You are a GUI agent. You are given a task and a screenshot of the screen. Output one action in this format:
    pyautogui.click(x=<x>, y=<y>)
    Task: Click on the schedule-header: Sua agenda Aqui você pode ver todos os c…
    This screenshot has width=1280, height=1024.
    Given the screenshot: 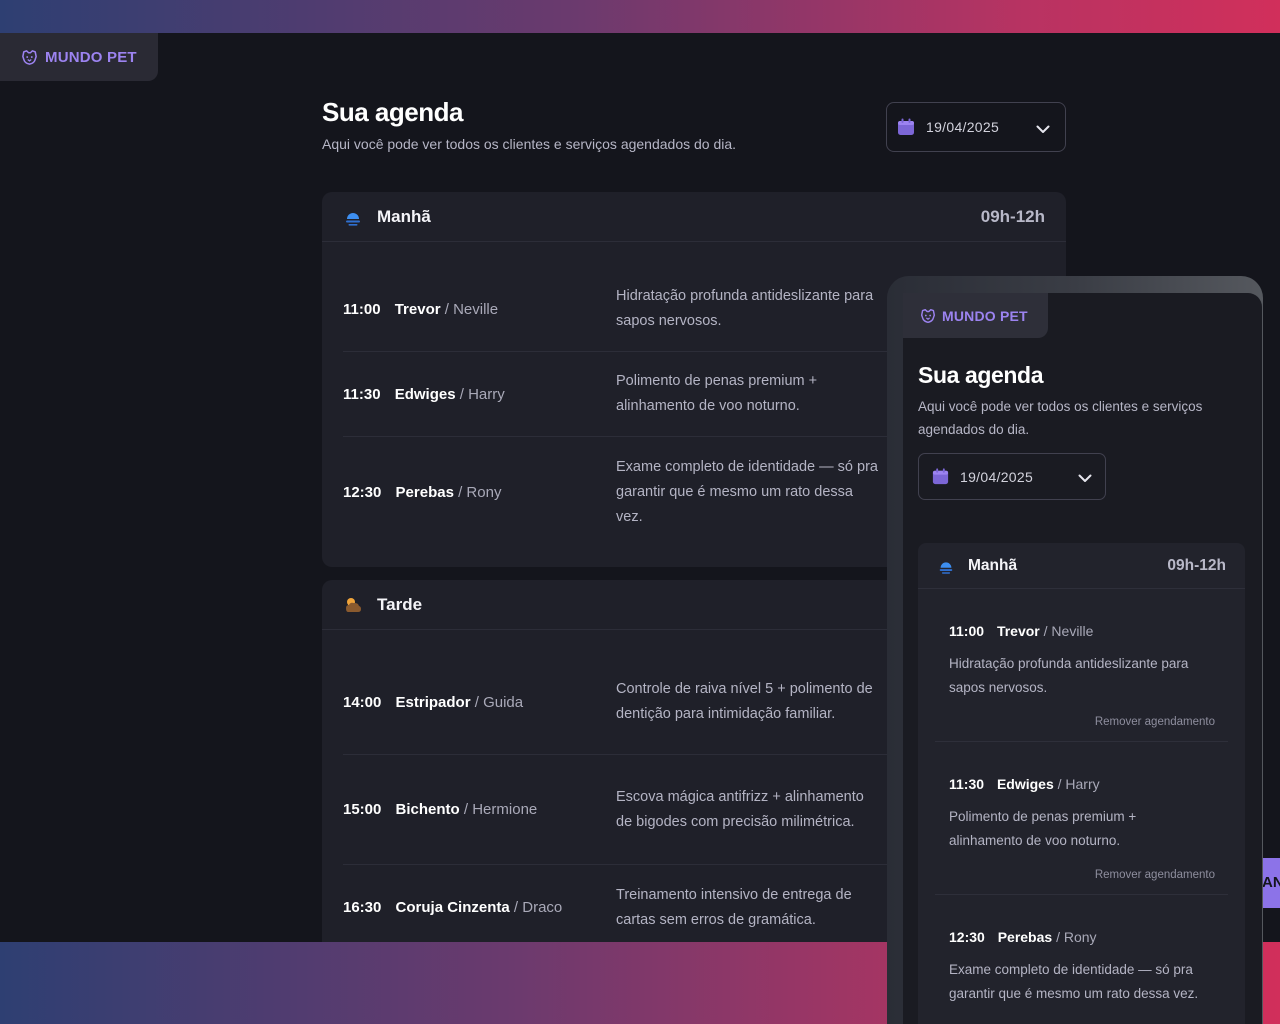 What is the action you would take?
    pyautogui.click(x=694, y=123)
    